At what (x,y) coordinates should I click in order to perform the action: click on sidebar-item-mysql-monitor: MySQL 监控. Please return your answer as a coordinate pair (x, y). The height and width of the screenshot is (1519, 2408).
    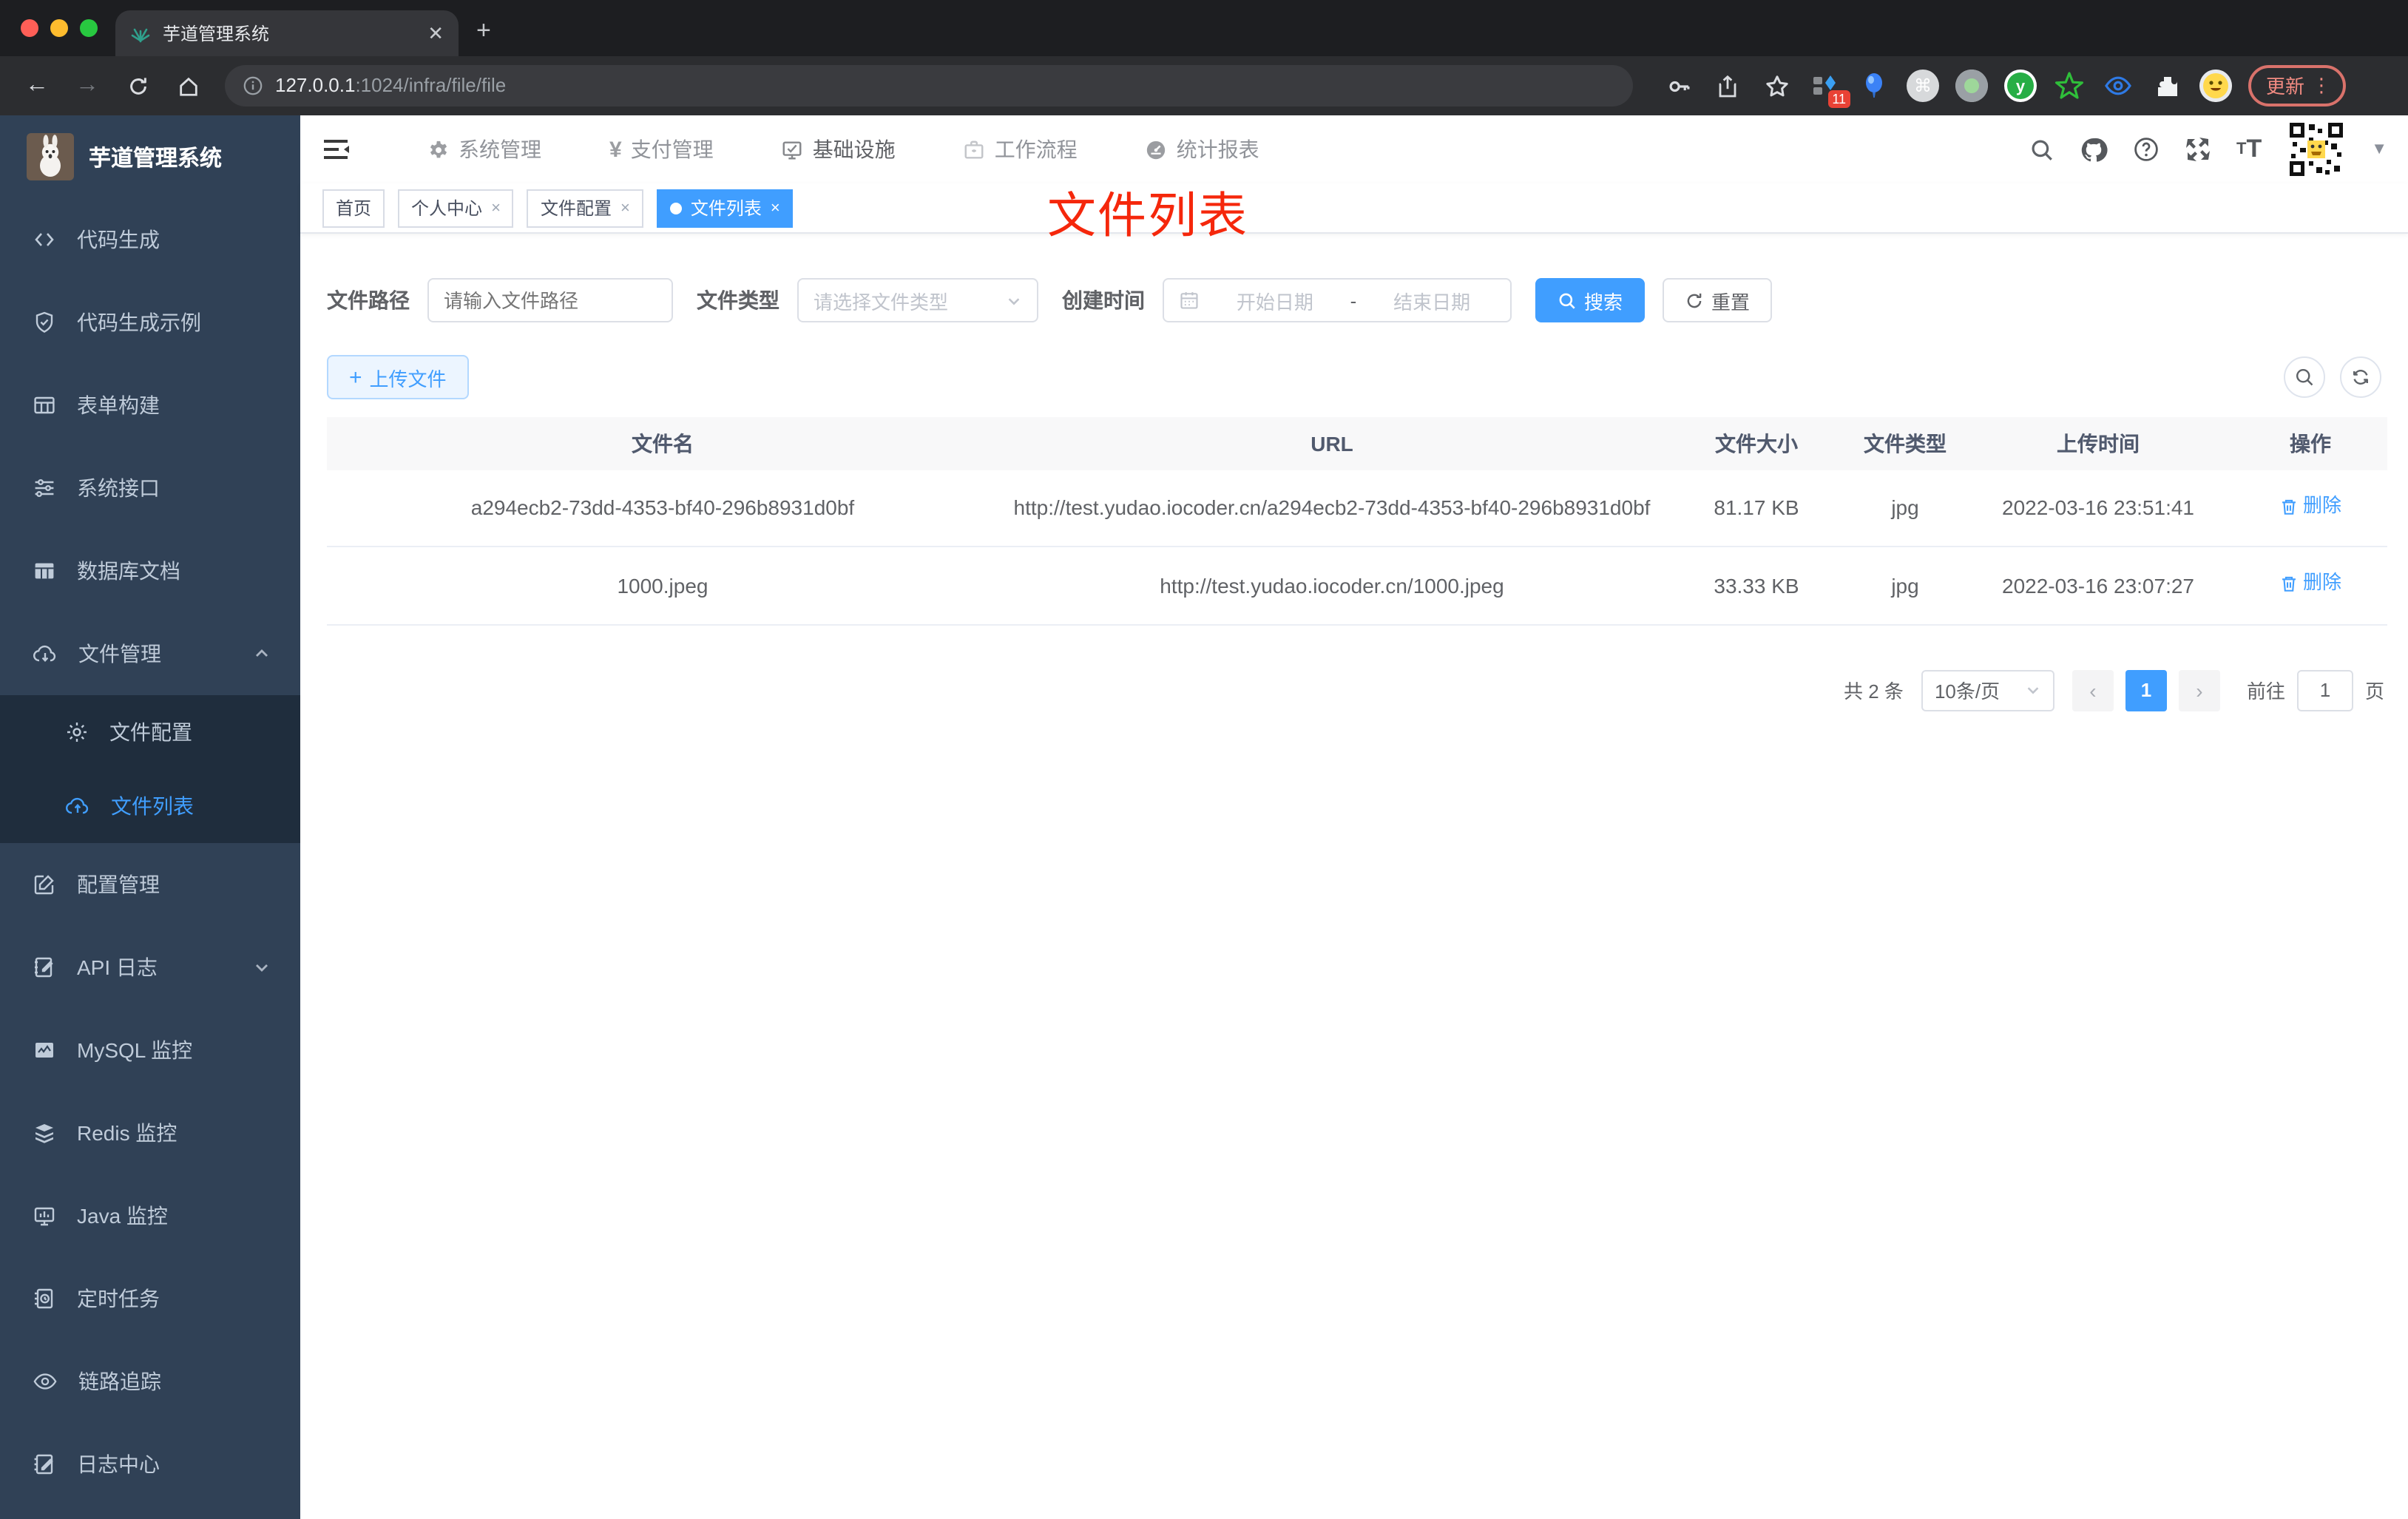
    Looking at the image, I should click on (150, 1050).